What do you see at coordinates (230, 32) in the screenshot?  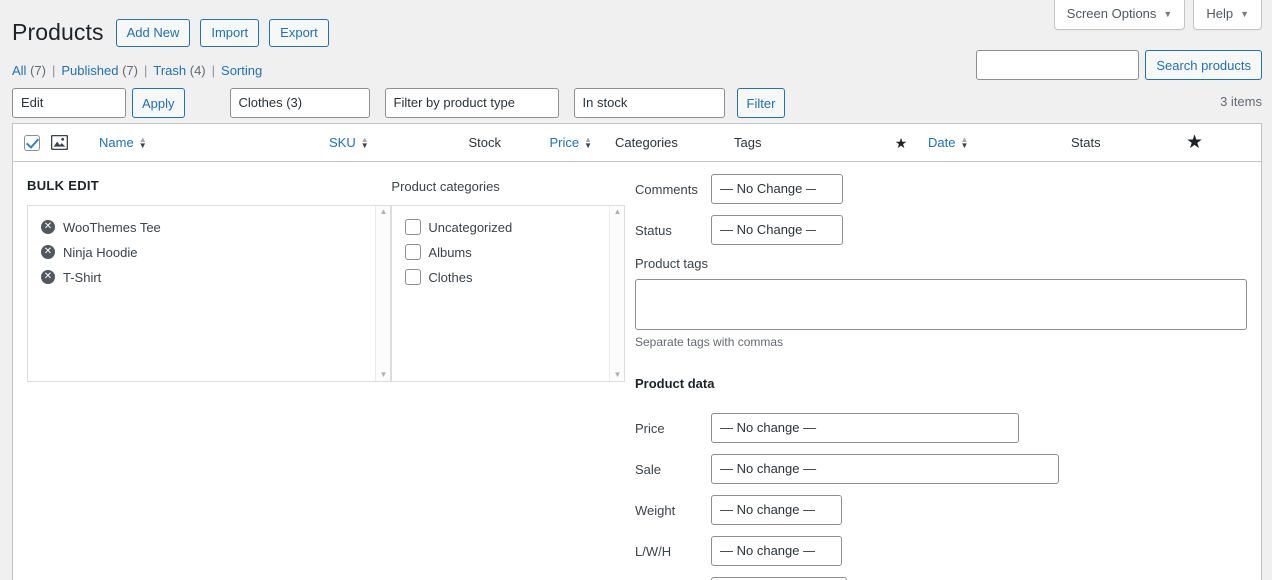 I see `import-button: Import` at bounding box center [230, 32].